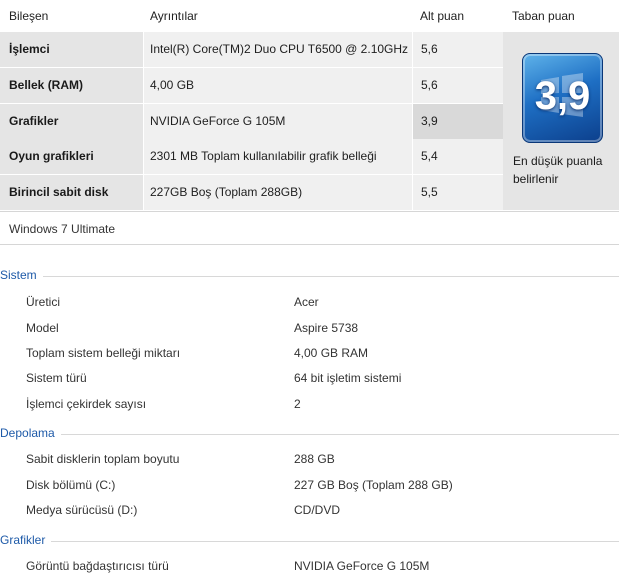 The height and width of the screenshot is (577, 619). What do you see at coordinates (174, 16) in the screenshot?
I see `header-details: Ayrıntılar` at bounding box center [174, 16].